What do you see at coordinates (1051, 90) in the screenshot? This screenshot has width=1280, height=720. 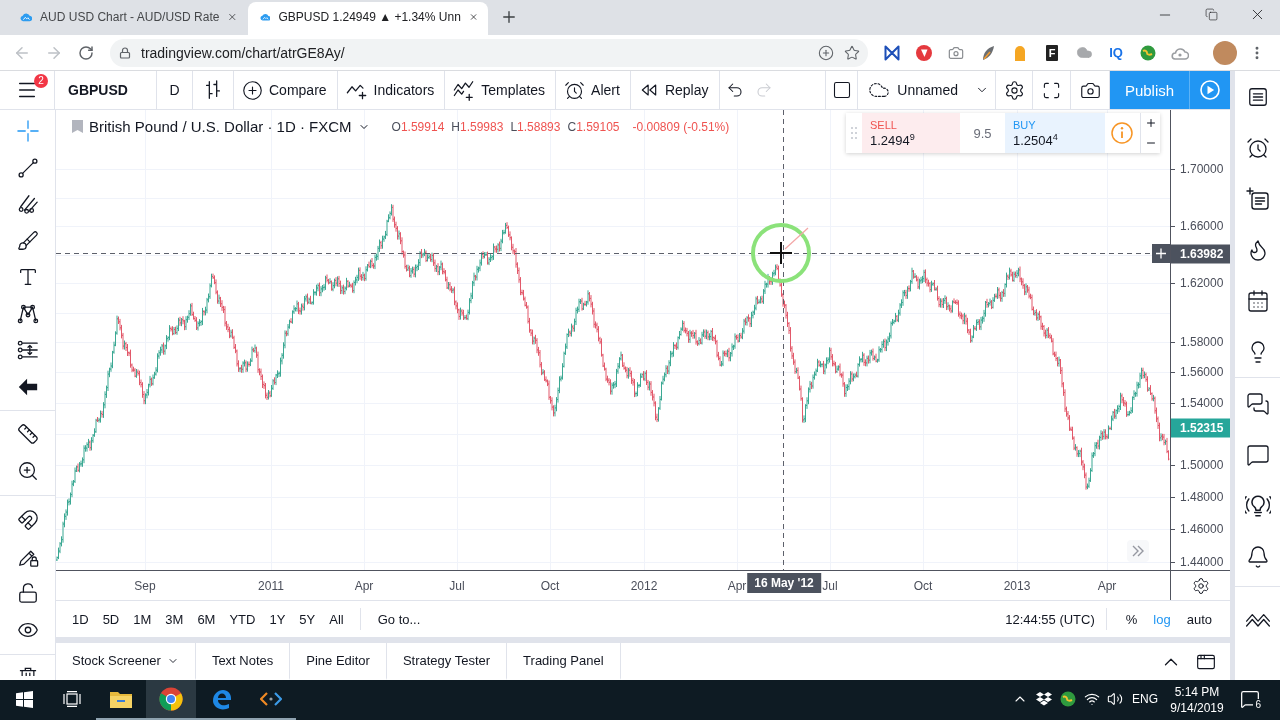 I see `fullscreen-icon` at bounding box center [1051, 90].